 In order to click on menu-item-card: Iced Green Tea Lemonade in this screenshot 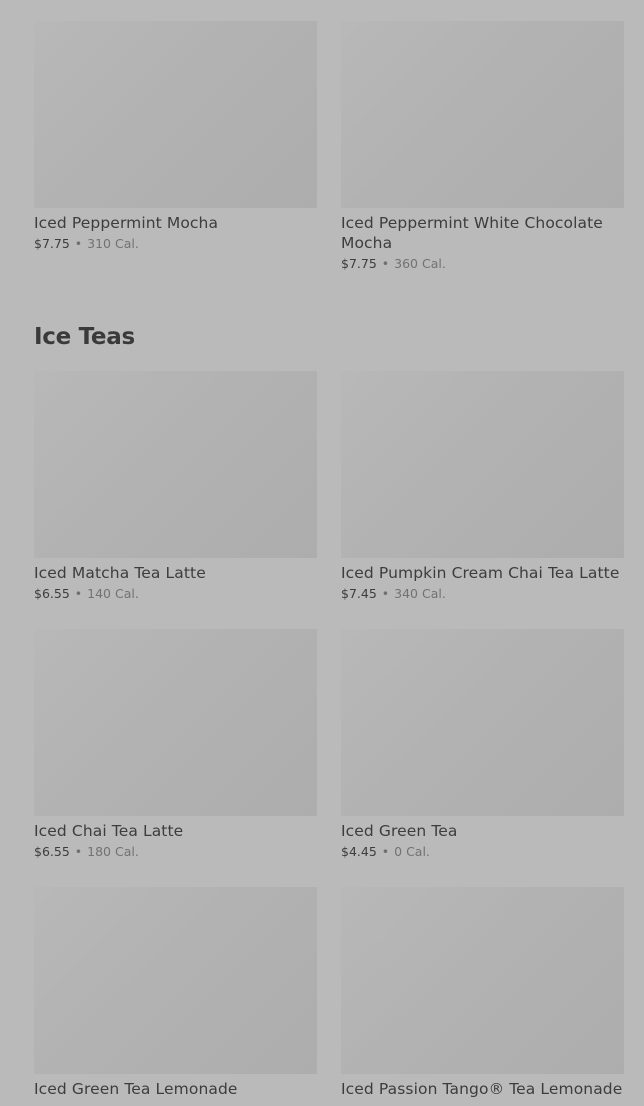, I will do `click(175, 993)`.